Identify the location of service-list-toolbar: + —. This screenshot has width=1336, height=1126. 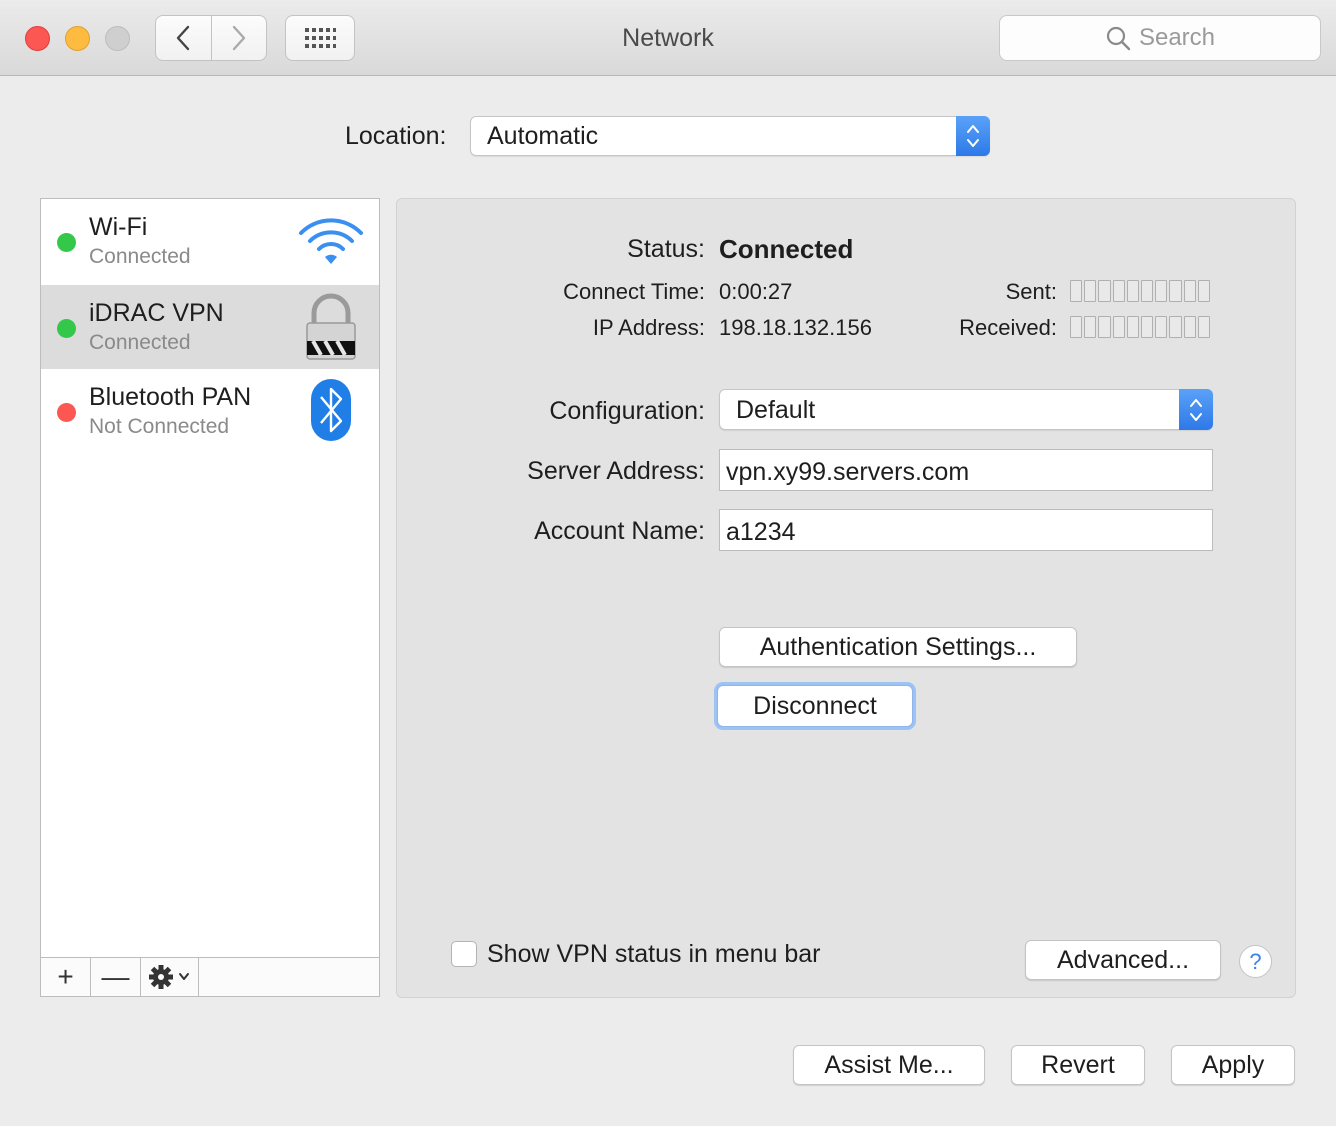
(210, 977).